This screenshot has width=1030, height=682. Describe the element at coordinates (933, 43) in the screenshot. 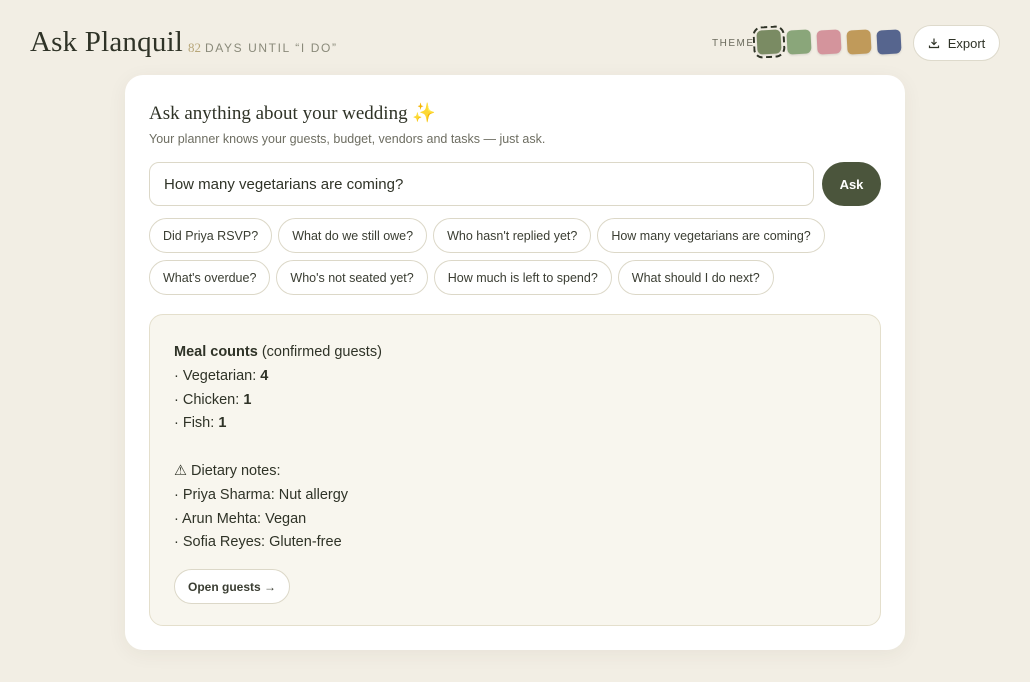

I see `download-icon` at that location.